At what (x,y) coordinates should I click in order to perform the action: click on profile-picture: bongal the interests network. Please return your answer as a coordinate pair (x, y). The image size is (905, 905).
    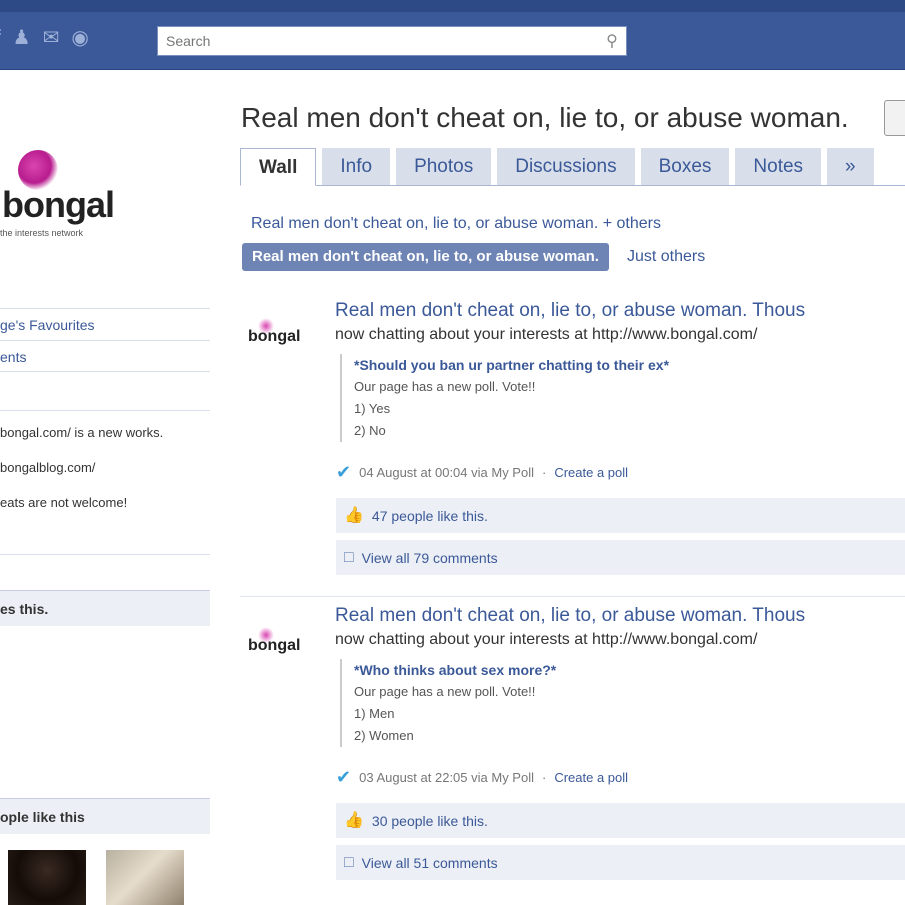
    Looking at the image, I should click on (105, 192).